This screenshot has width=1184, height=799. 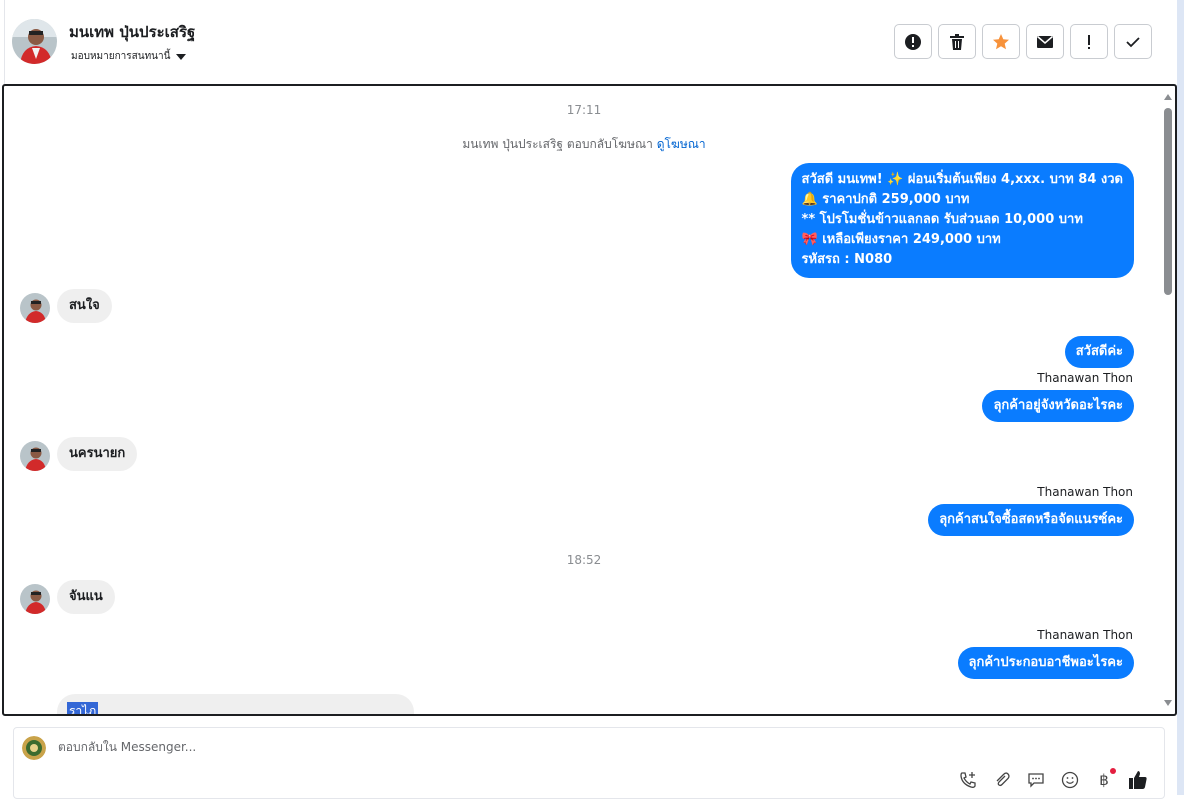 I want to click on trash-icon, so click(x=957, y=41).